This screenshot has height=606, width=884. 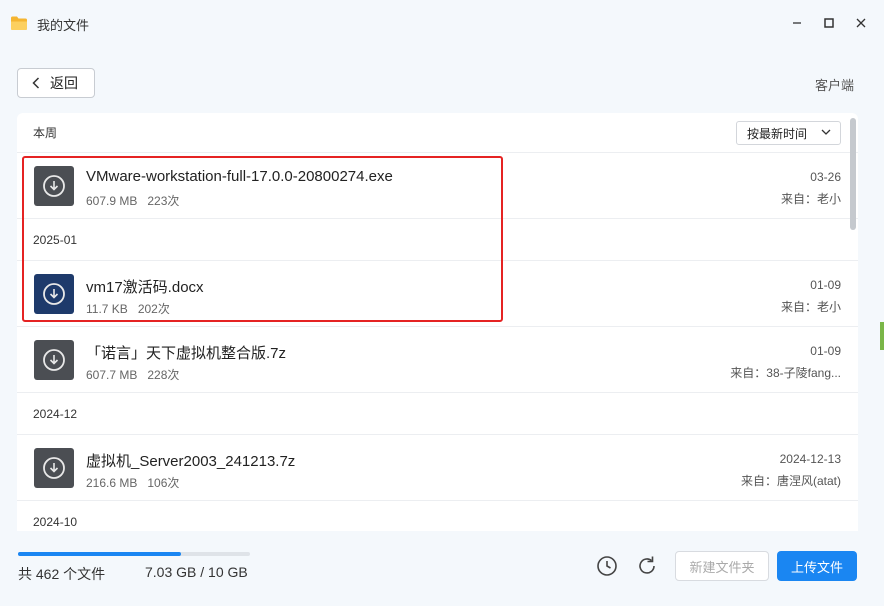 What do you see at coordinates (826, 132) in the screenshot?
I see `chevron-down-icon` at bounding box center [826, 132].